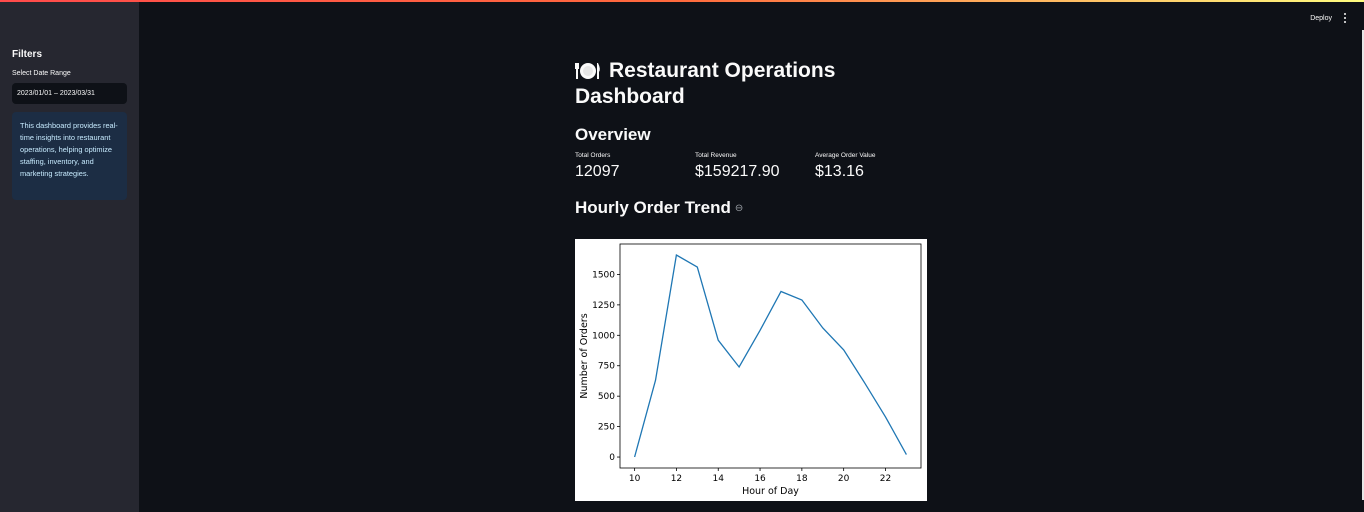 This screenshot has width=1364, height=512. What do you see at coordinates (802, 479) in the screenshot?
I see `x-tick-label: 18` at bounding box center [802, 479].